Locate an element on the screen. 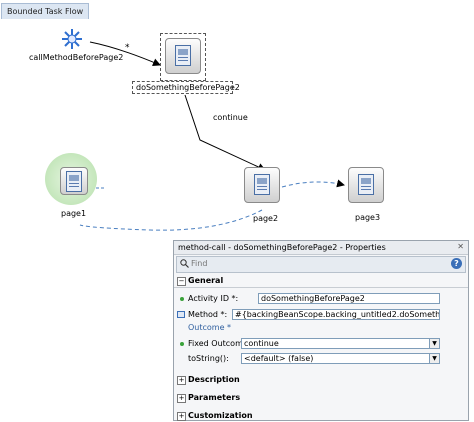 This screenshot has height=422, width=474. section-customization-label: Customization is located at coordinates (220, 415).